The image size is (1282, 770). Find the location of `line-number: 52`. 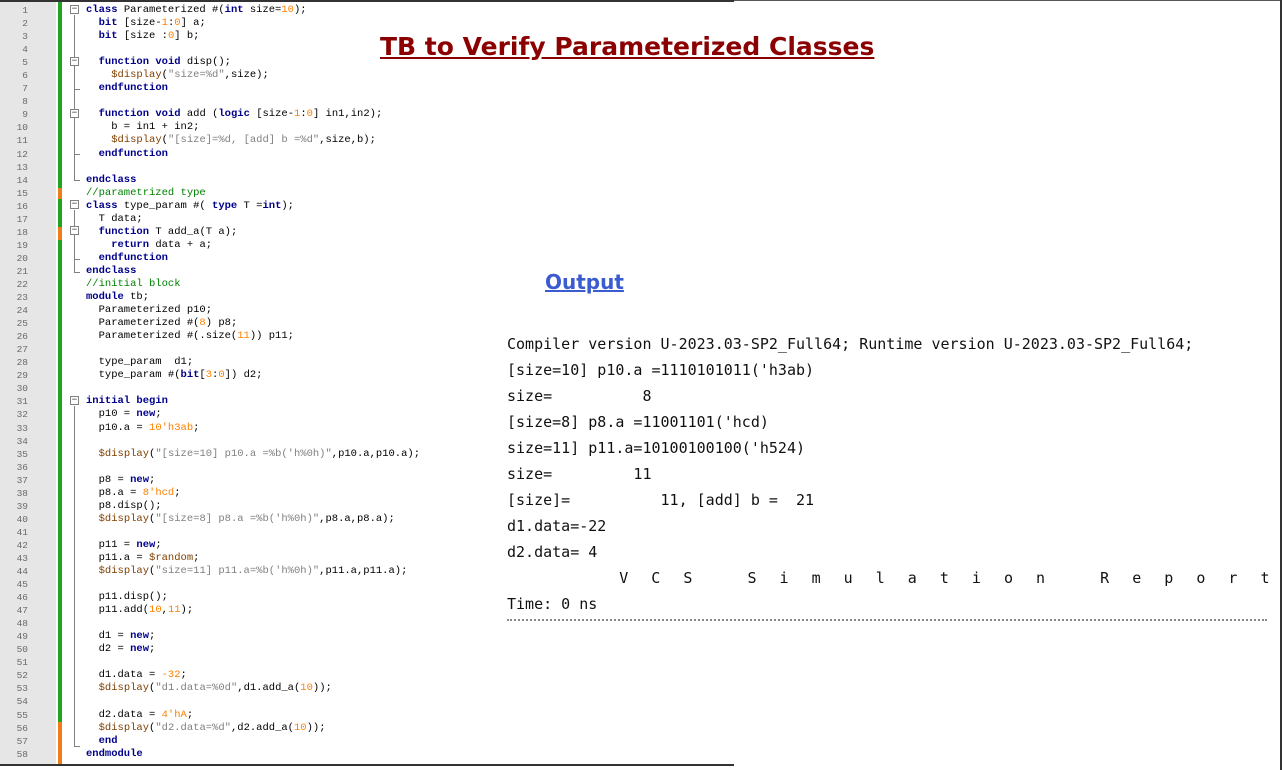

line-number: 52 is located at coordinates (22, 676).